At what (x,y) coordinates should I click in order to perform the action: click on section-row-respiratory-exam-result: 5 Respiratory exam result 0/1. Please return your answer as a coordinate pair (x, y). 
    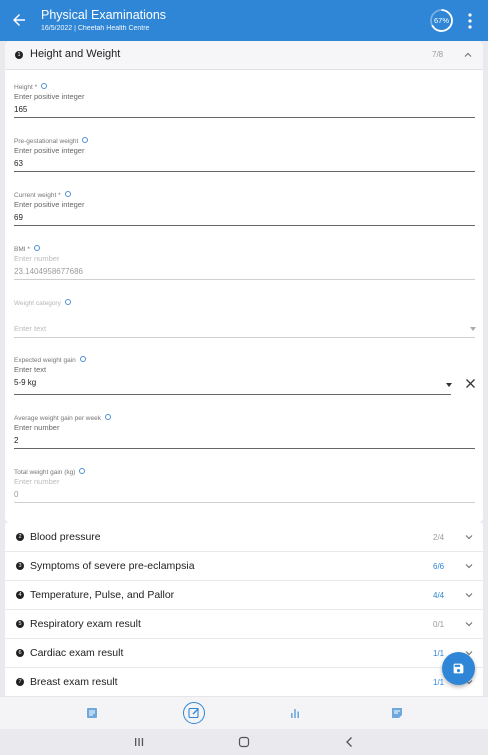
    Looking at the image, I should click on (244, 624).